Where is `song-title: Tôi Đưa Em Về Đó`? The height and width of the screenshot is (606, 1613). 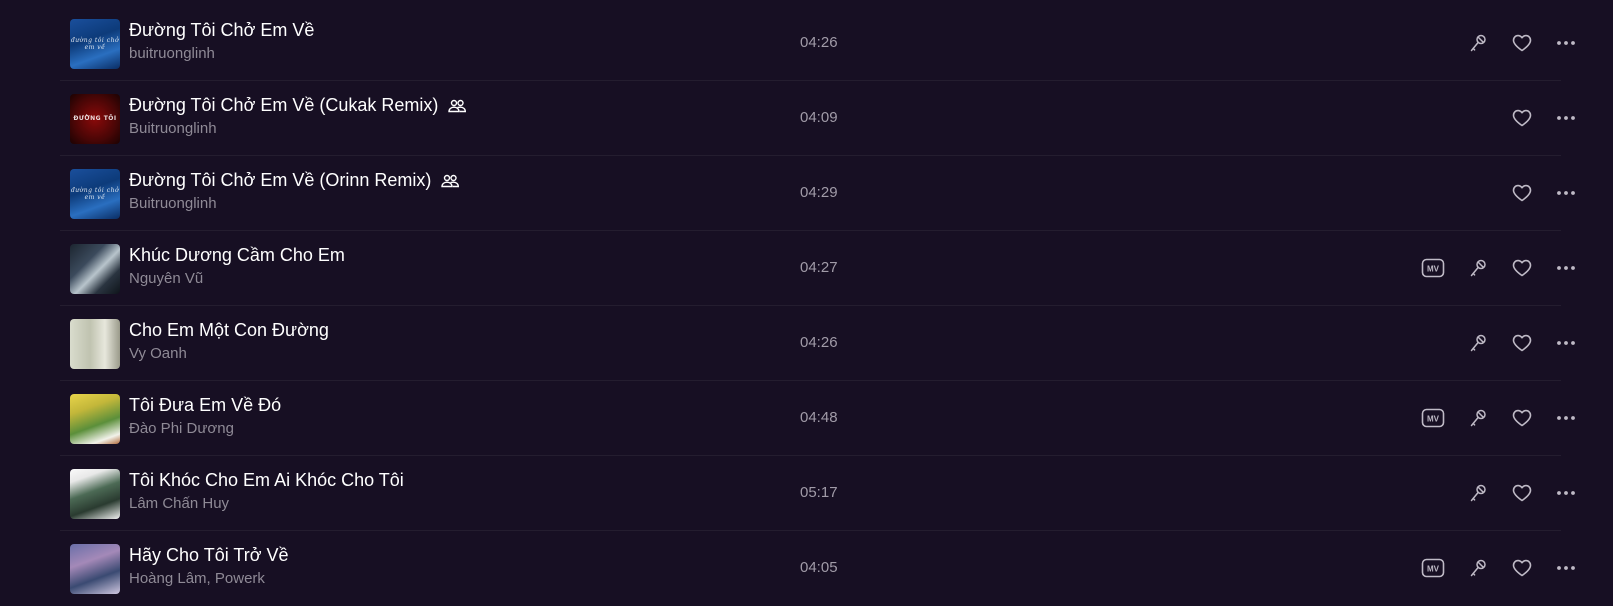
song-title: Tôi Đưa Em Về Đó is located at coordinates (205, 405).